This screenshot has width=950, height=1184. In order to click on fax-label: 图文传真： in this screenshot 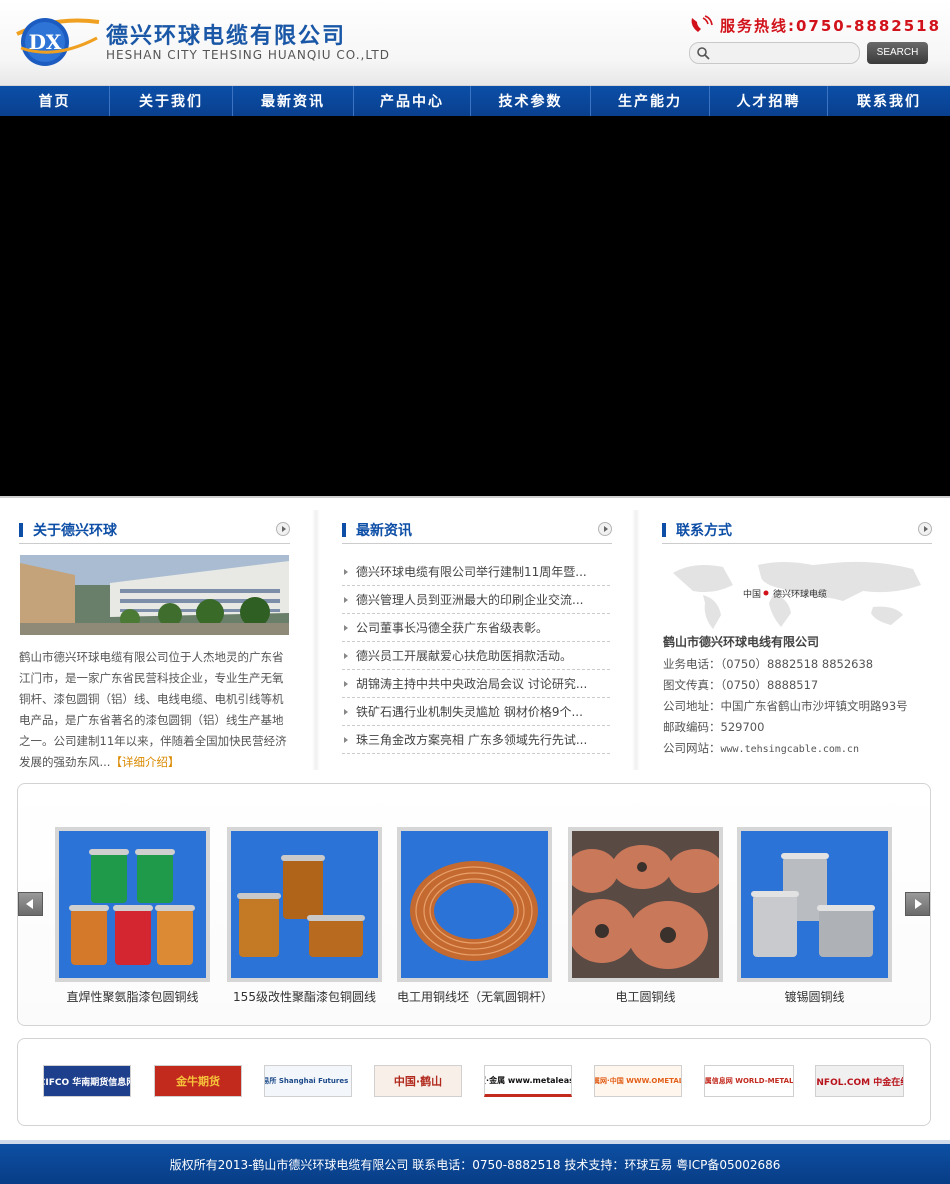, I will do `click(692, 685)`.